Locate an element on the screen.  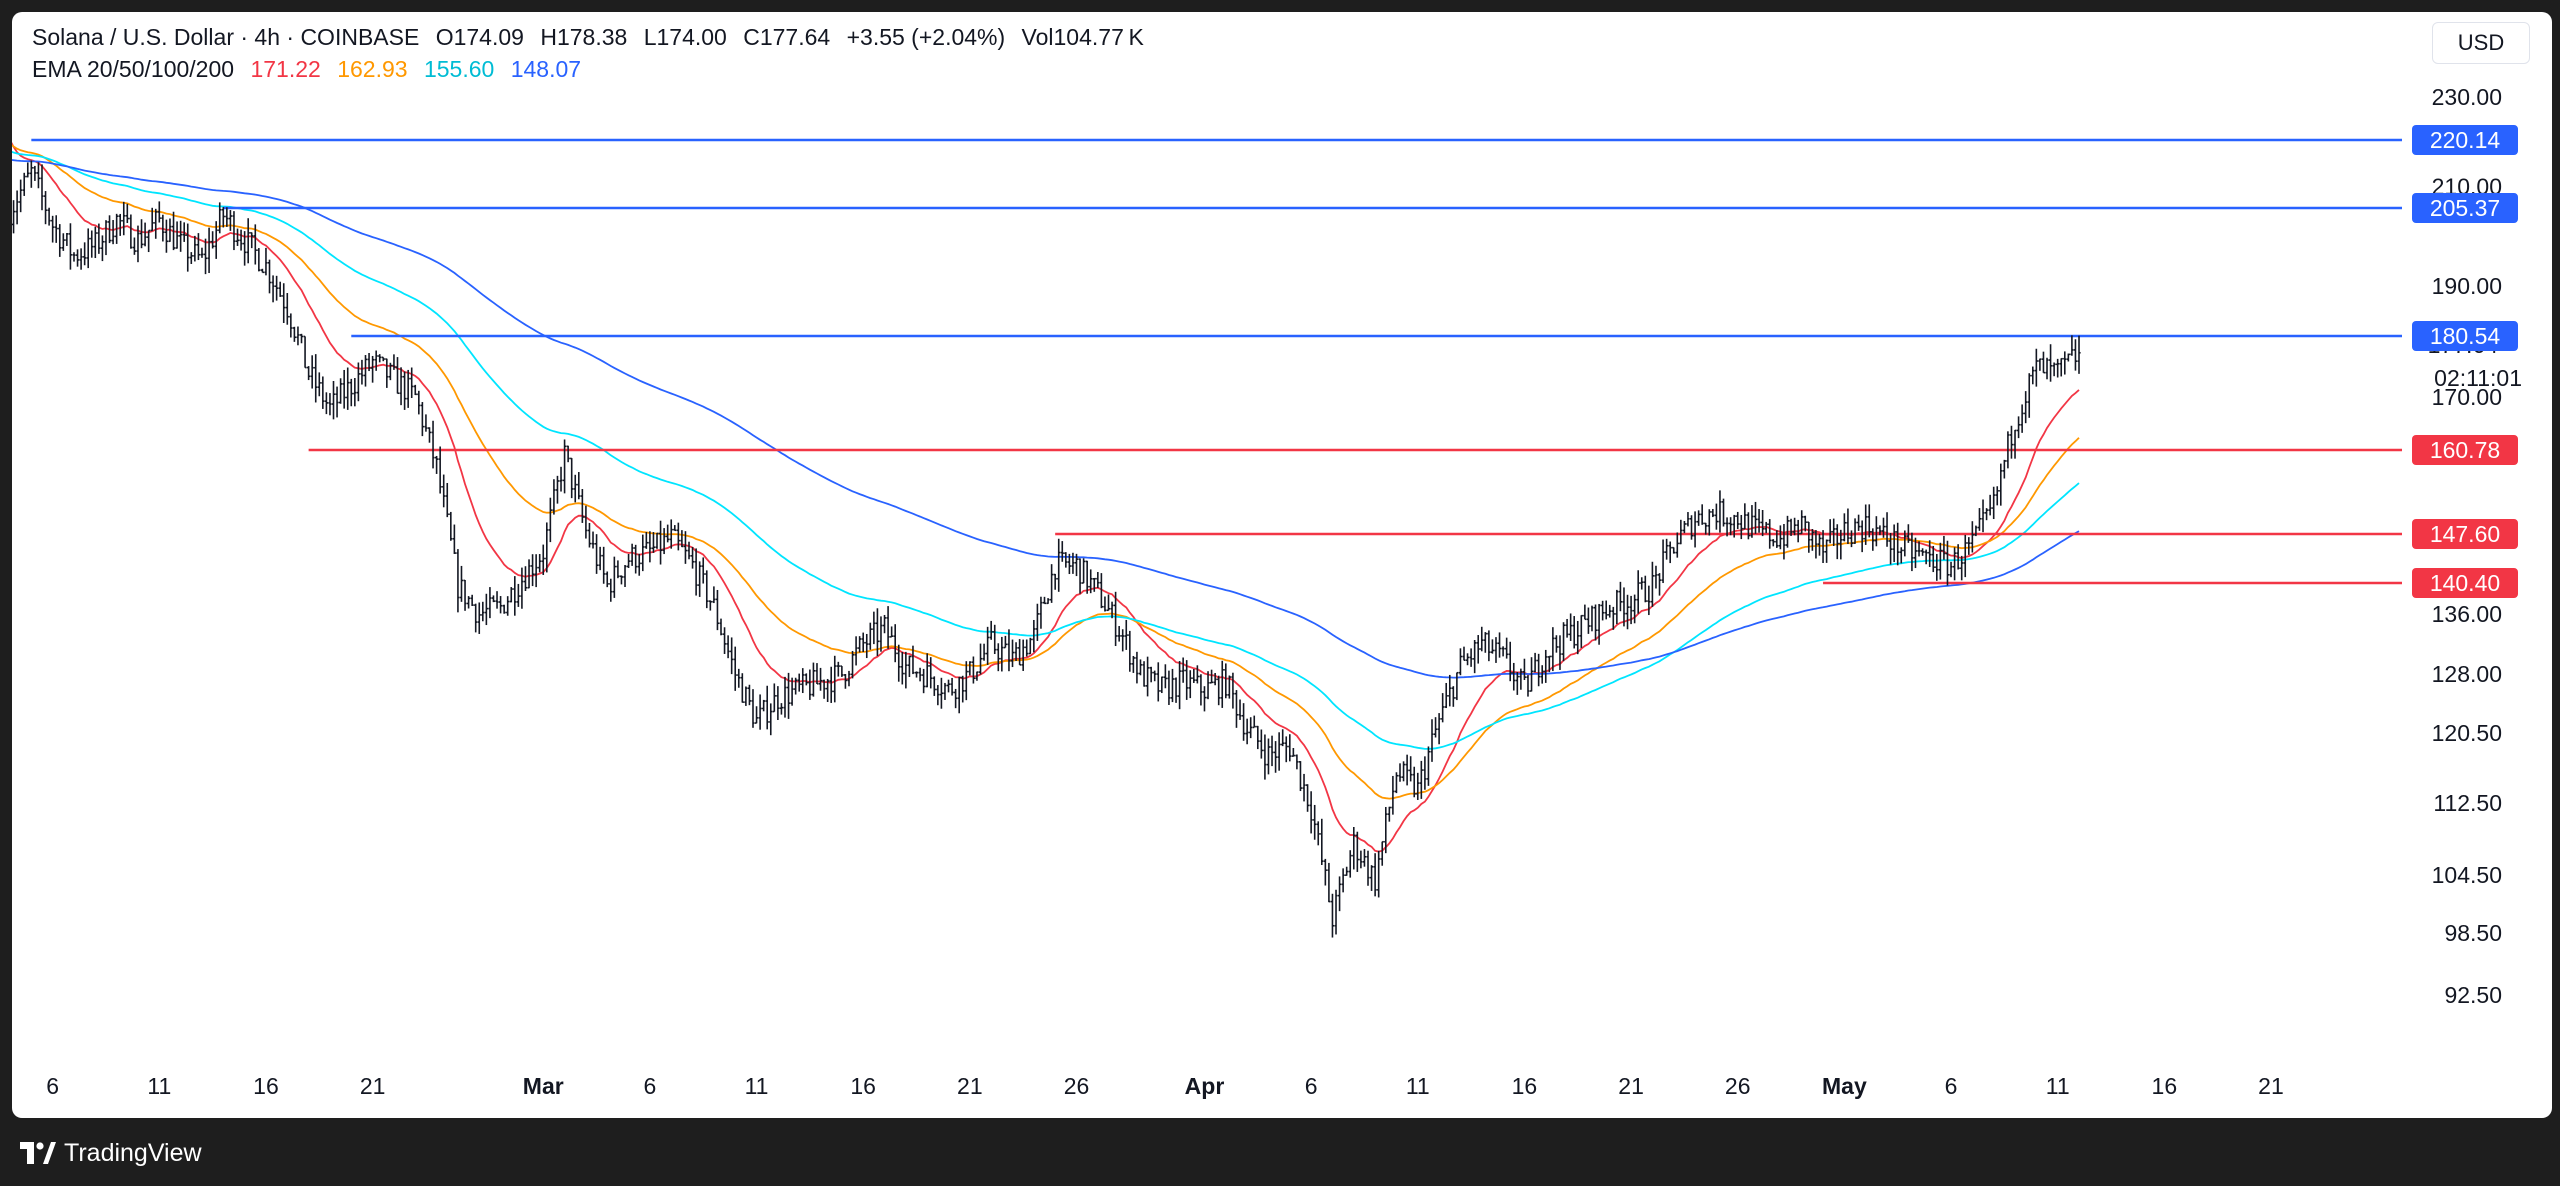
time-tick-label: Mar is located at coordinates (543, 1086).